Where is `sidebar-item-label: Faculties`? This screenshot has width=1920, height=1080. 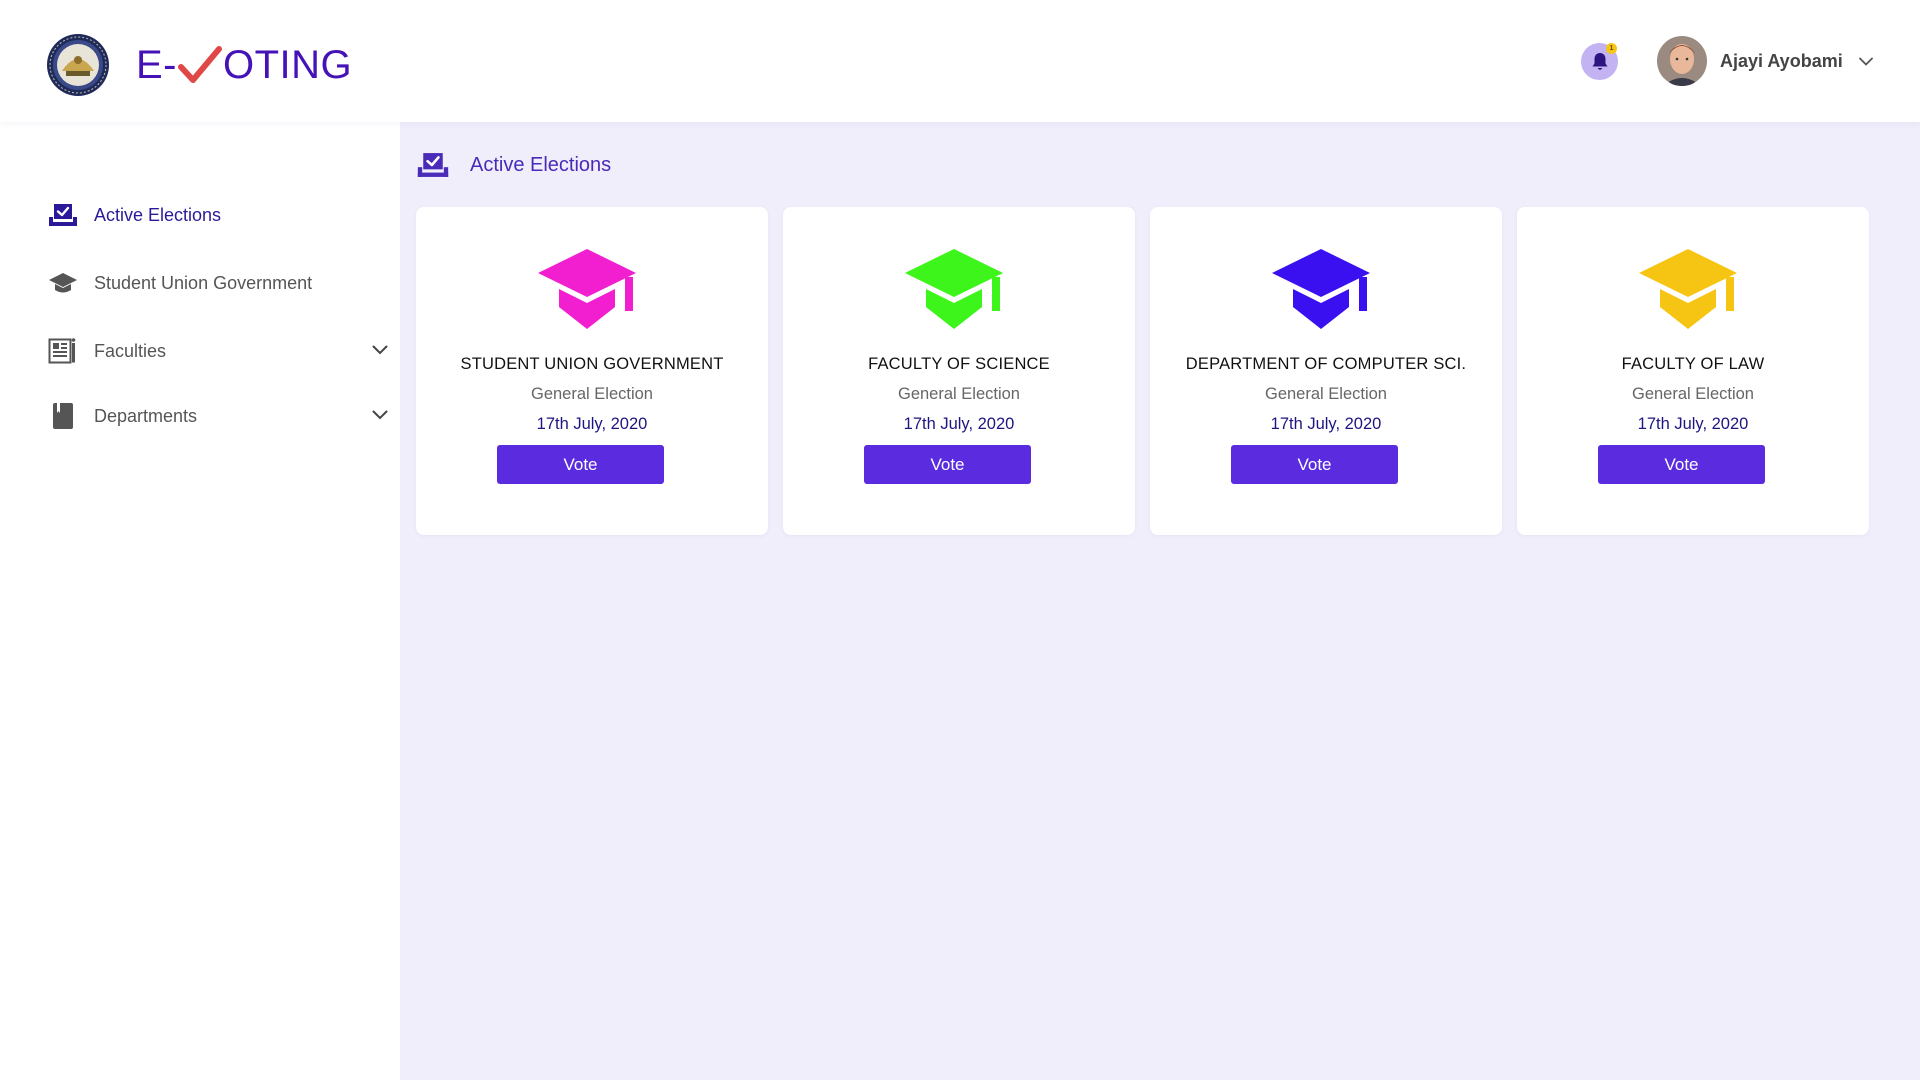 sidebar-item-label: Faculties is located at coordinates (130, 350).